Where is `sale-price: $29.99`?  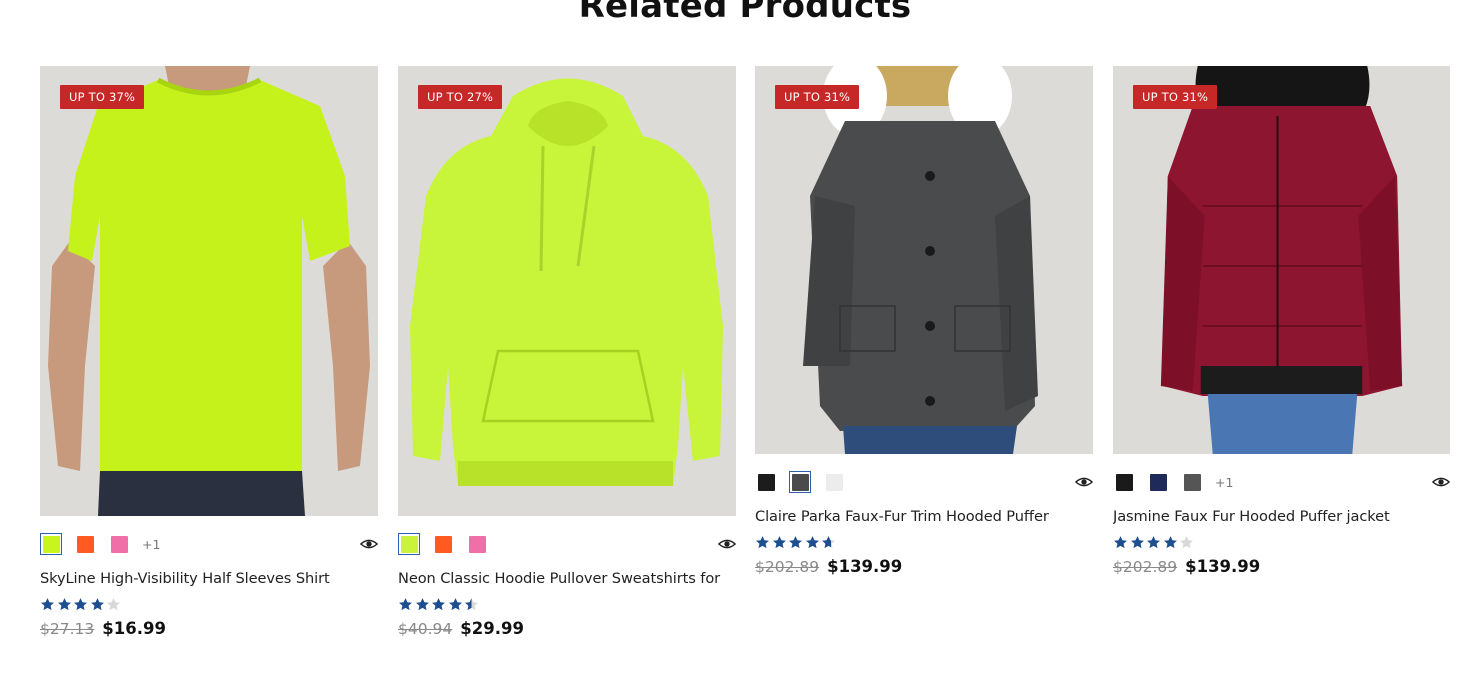
sale-price: $29.99 is located at coordinates (492, 628).